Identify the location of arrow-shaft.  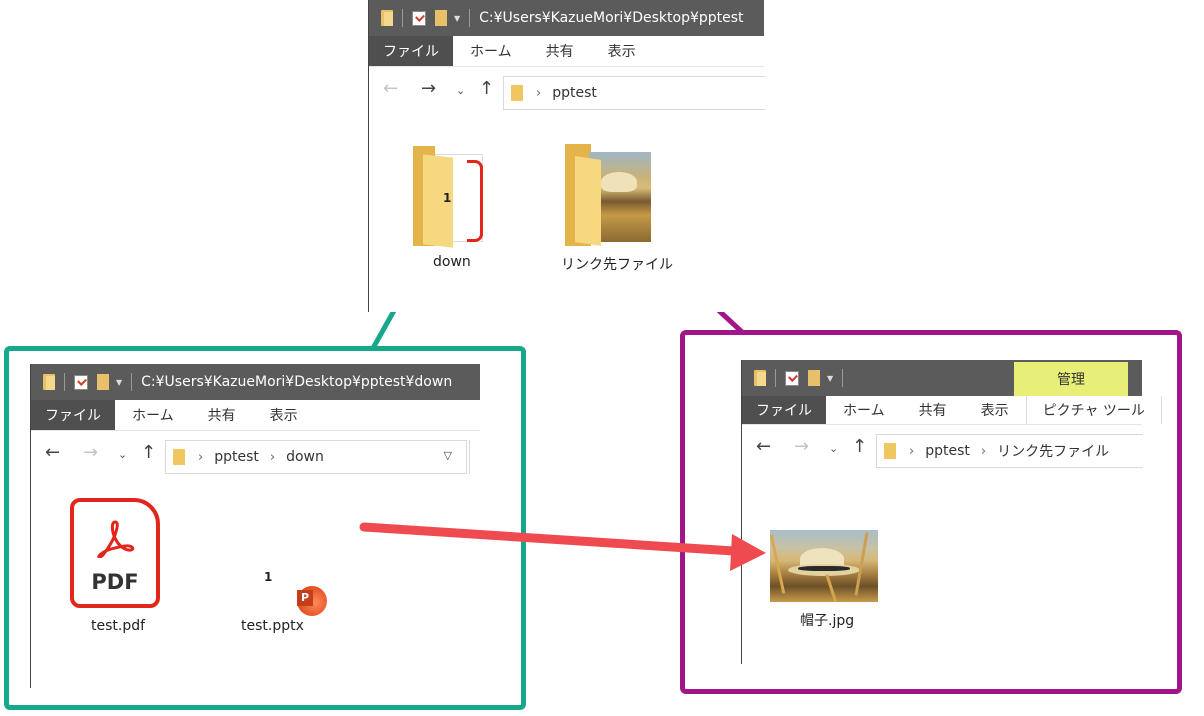
(549, 539).